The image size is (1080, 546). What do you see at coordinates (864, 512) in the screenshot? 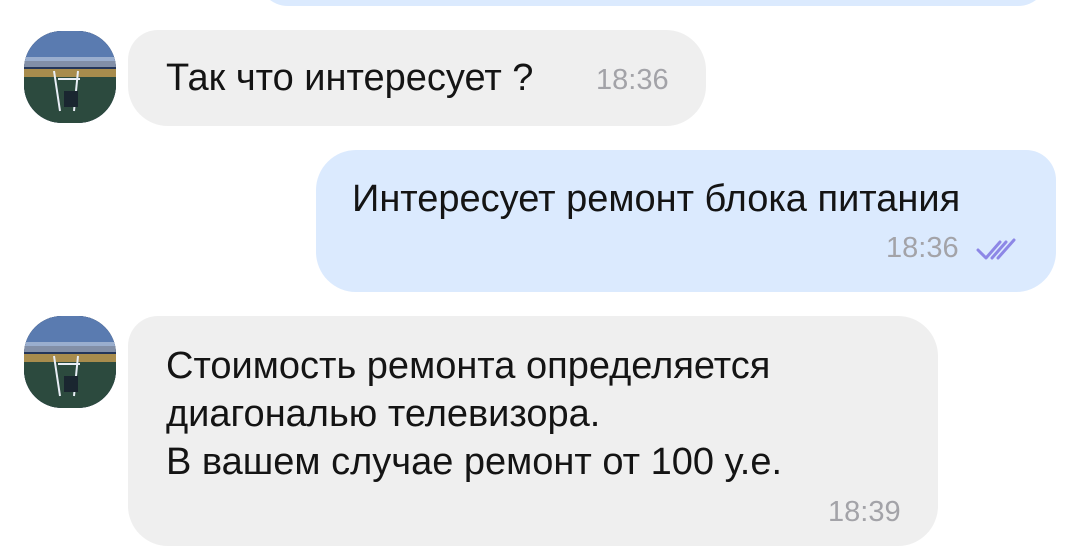
I see `message-time: 18:39` at bounding box center [864, 512].